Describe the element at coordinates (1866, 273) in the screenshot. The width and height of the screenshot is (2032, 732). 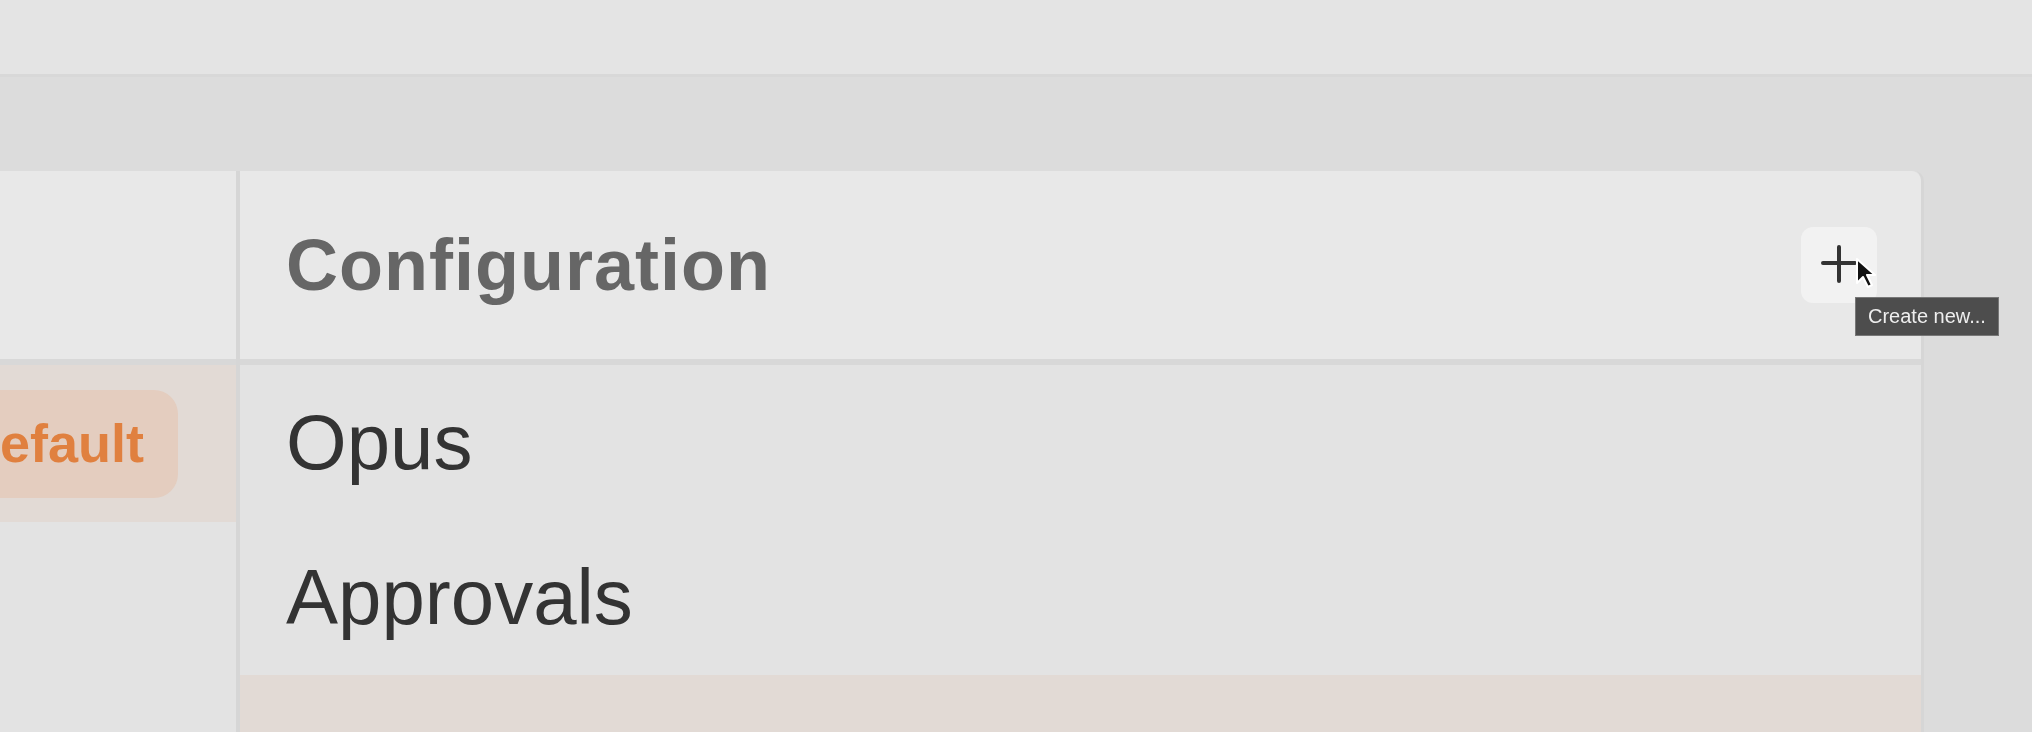
I see `cursor-icon` at that location.